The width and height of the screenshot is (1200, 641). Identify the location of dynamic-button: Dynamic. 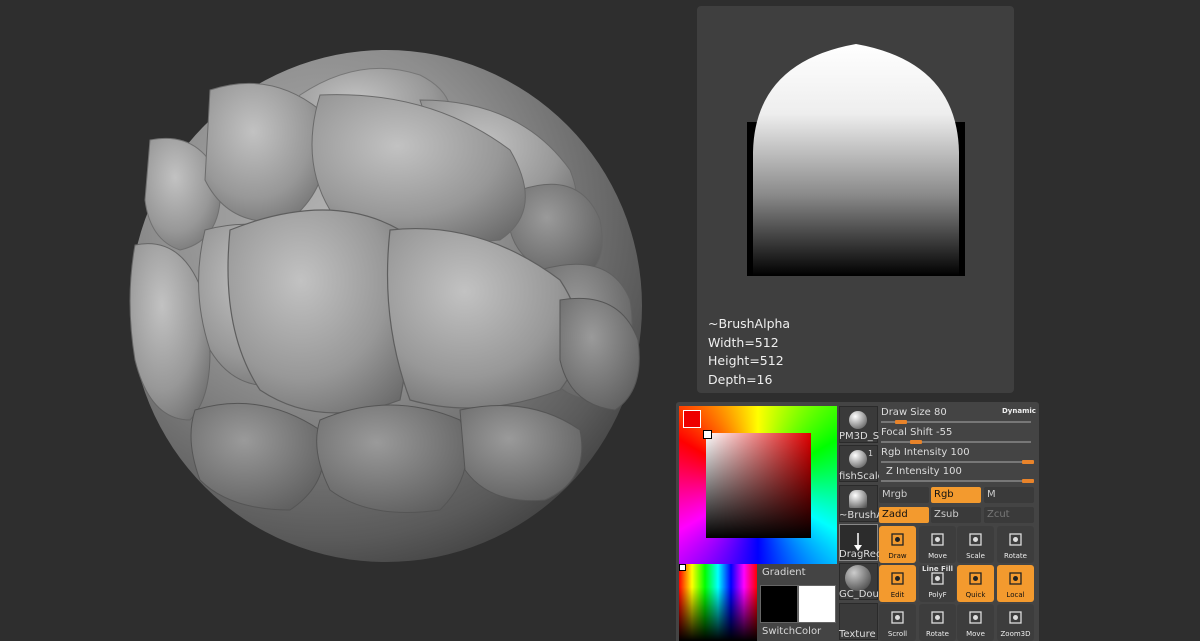
(1019, 411).